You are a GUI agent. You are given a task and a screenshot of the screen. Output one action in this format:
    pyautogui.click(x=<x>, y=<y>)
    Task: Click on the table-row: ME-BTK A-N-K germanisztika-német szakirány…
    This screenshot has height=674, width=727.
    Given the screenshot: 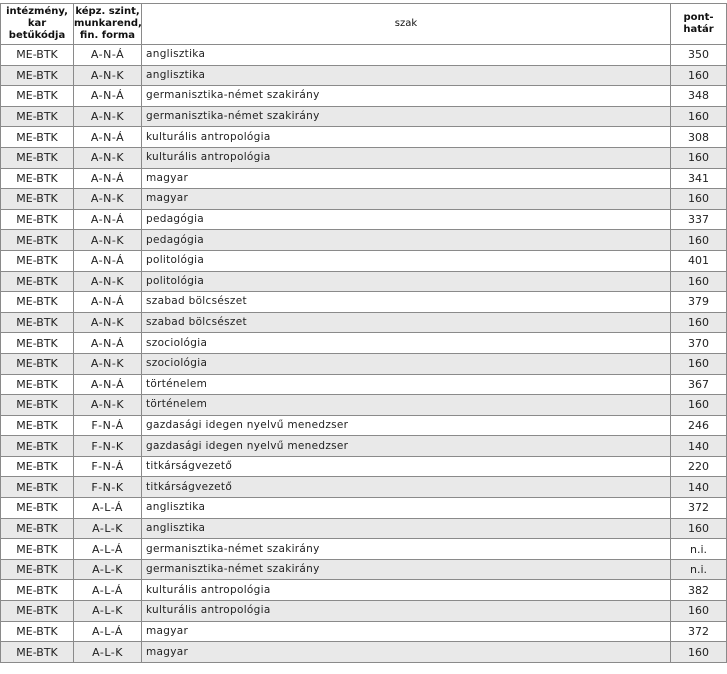 What is the action you would take?
    pyautogui.click(x=363, y=116)
    